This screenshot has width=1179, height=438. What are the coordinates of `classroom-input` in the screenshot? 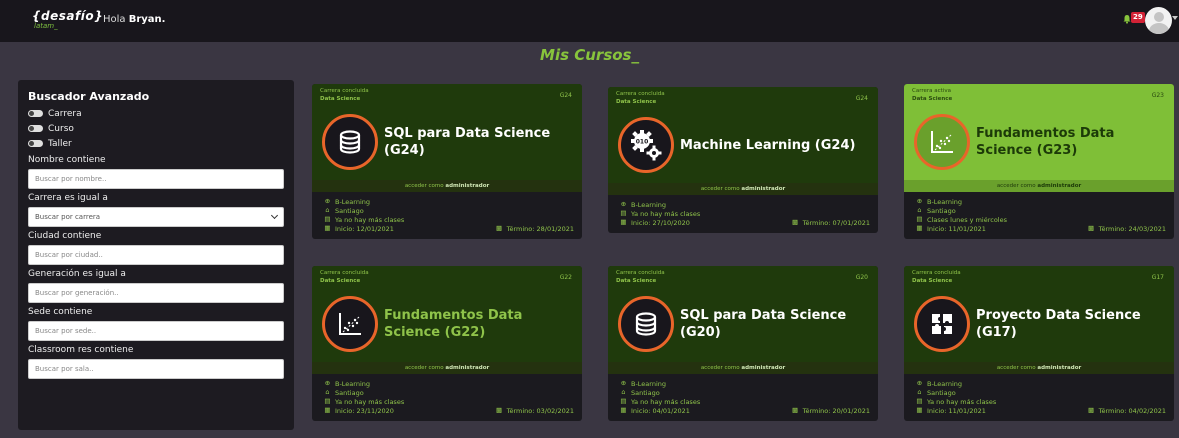 It's located at (156, 369).